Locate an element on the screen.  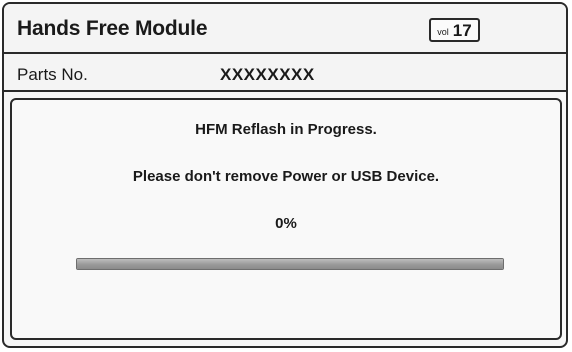
progress-bar is located at coordinates (290, 264).